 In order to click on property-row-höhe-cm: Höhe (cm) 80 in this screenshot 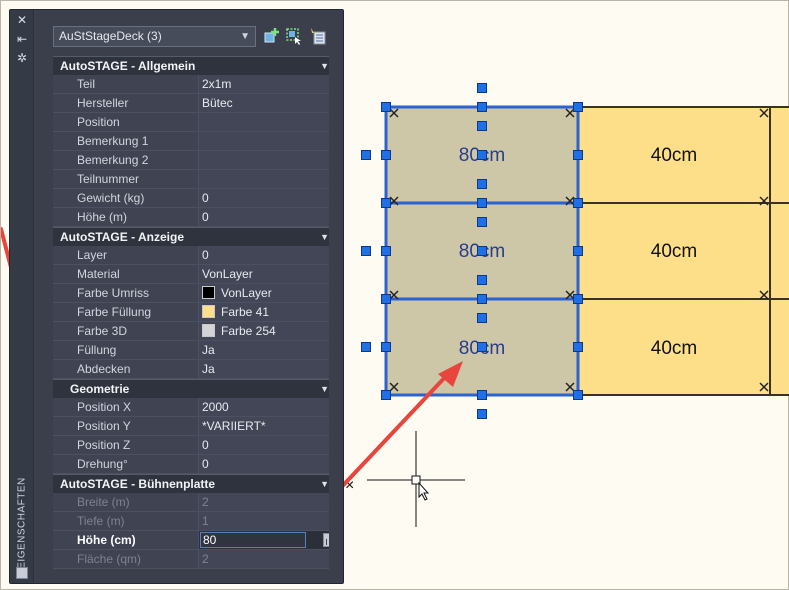, I will do `click(195, 540)`.